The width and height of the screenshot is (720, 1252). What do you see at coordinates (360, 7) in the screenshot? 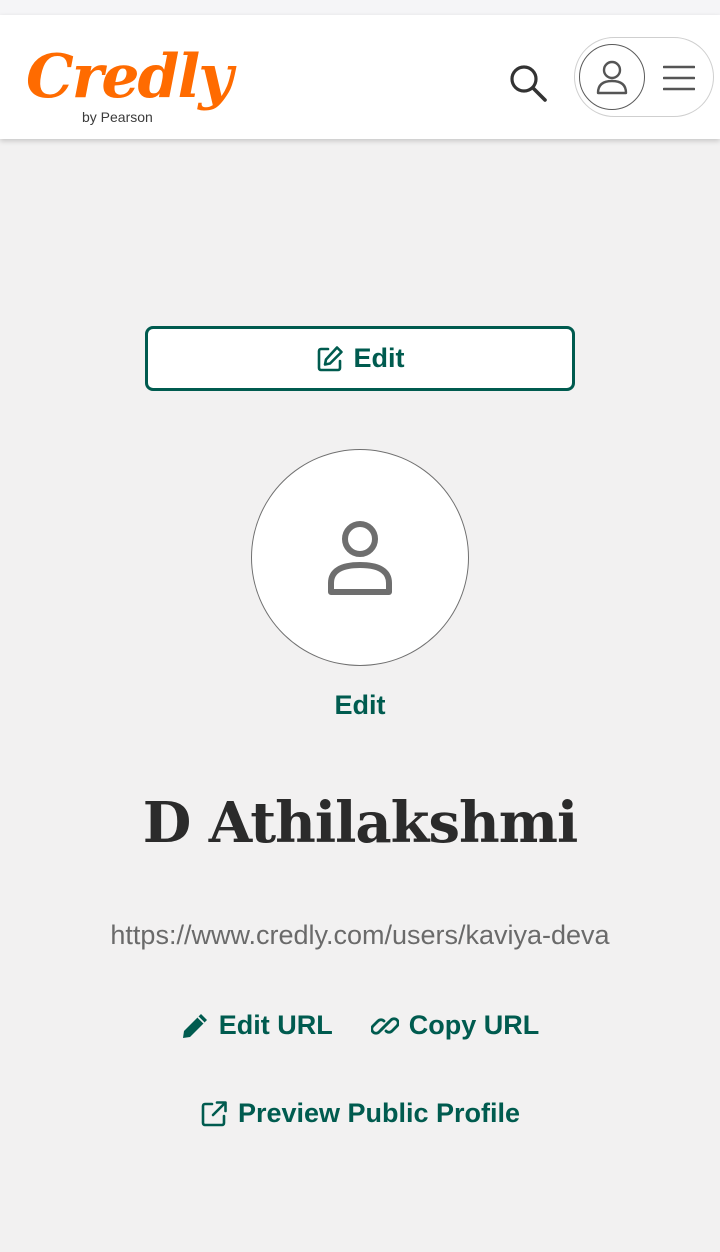
I see `status-strip` at bounding box center [360, 7].